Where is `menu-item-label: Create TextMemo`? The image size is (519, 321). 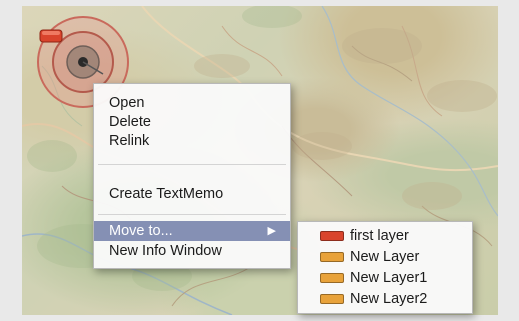 menu-item-label: Create TextMemo is located at coordinates (166, 194).